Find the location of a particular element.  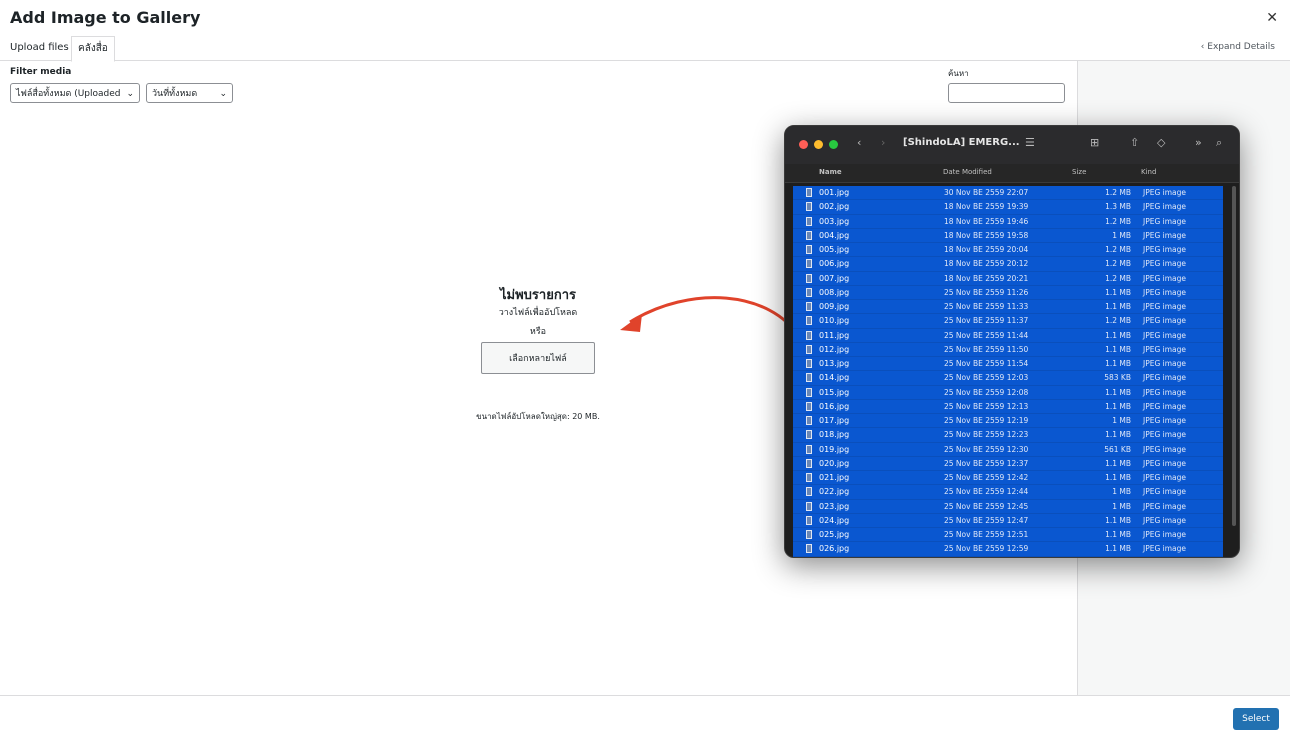

file-name: 019.jpg is located at coordinates (834, 449).